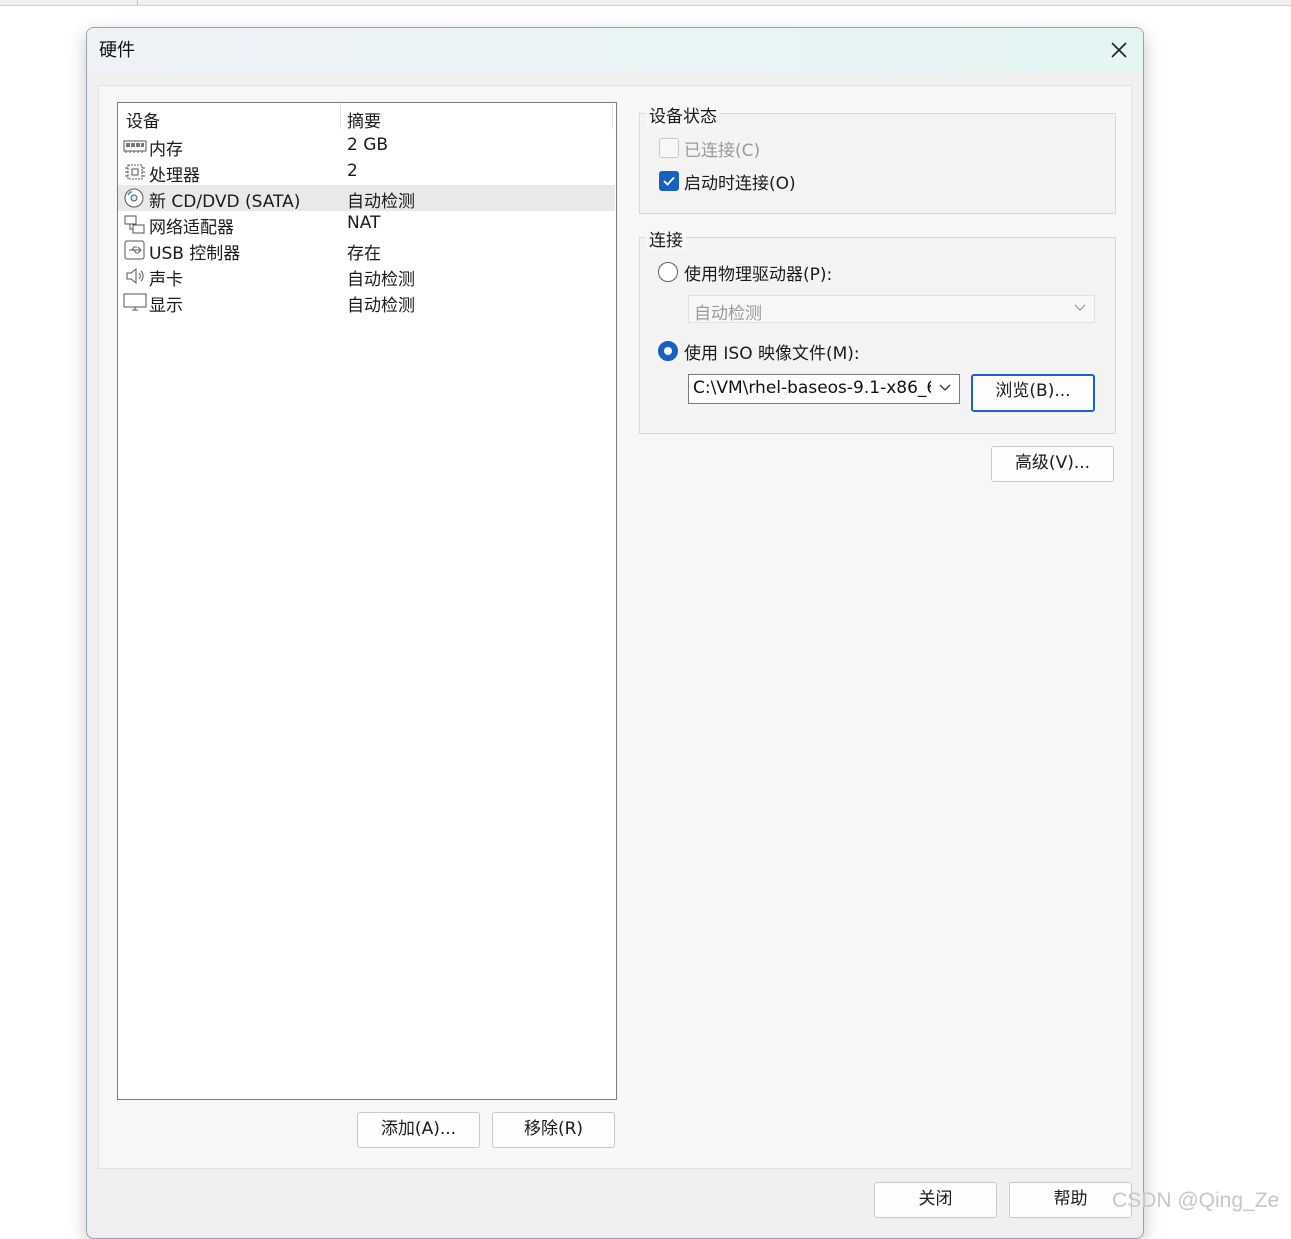 This screenshot has height=1239, width=1291. I want to click on iso-image-radio, so click(668, 351).